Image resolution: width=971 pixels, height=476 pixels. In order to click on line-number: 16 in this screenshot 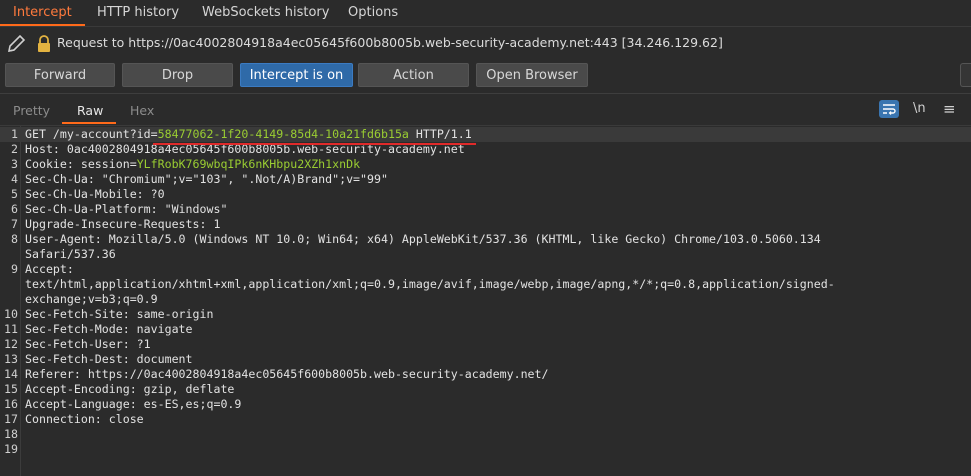, I will do `click(11, 404)`.